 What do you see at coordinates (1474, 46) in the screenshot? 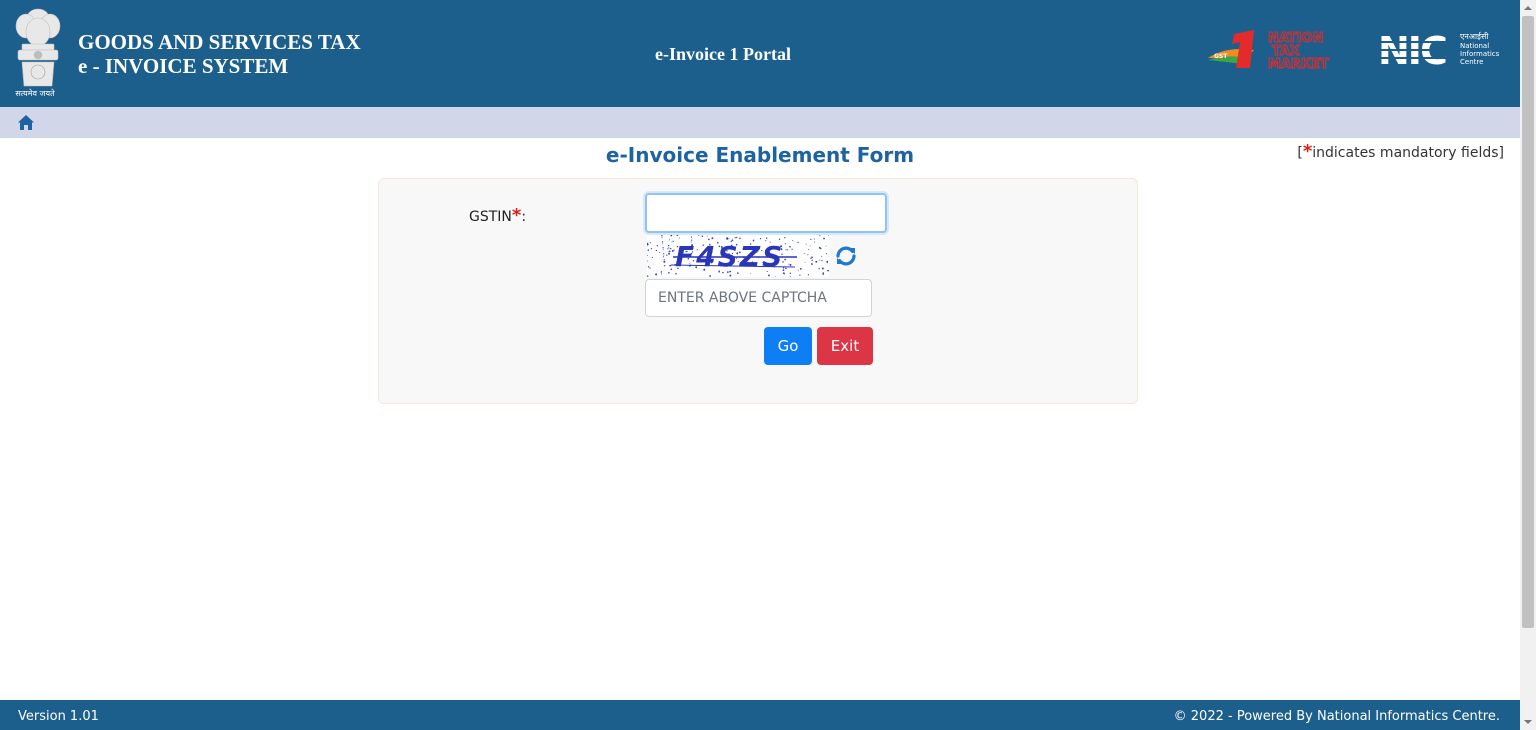
I see `nic-line1: National` at bounding box center [1474, 46].